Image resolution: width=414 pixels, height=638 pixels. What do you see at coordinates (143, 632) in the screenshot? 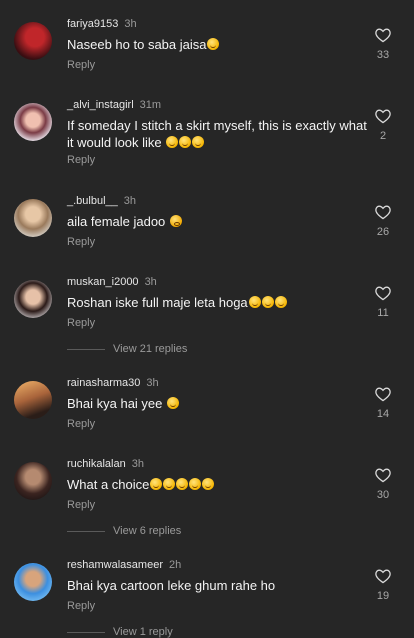
I see `view-replies-label: View 1 reply` at bounding box center [143, 632].